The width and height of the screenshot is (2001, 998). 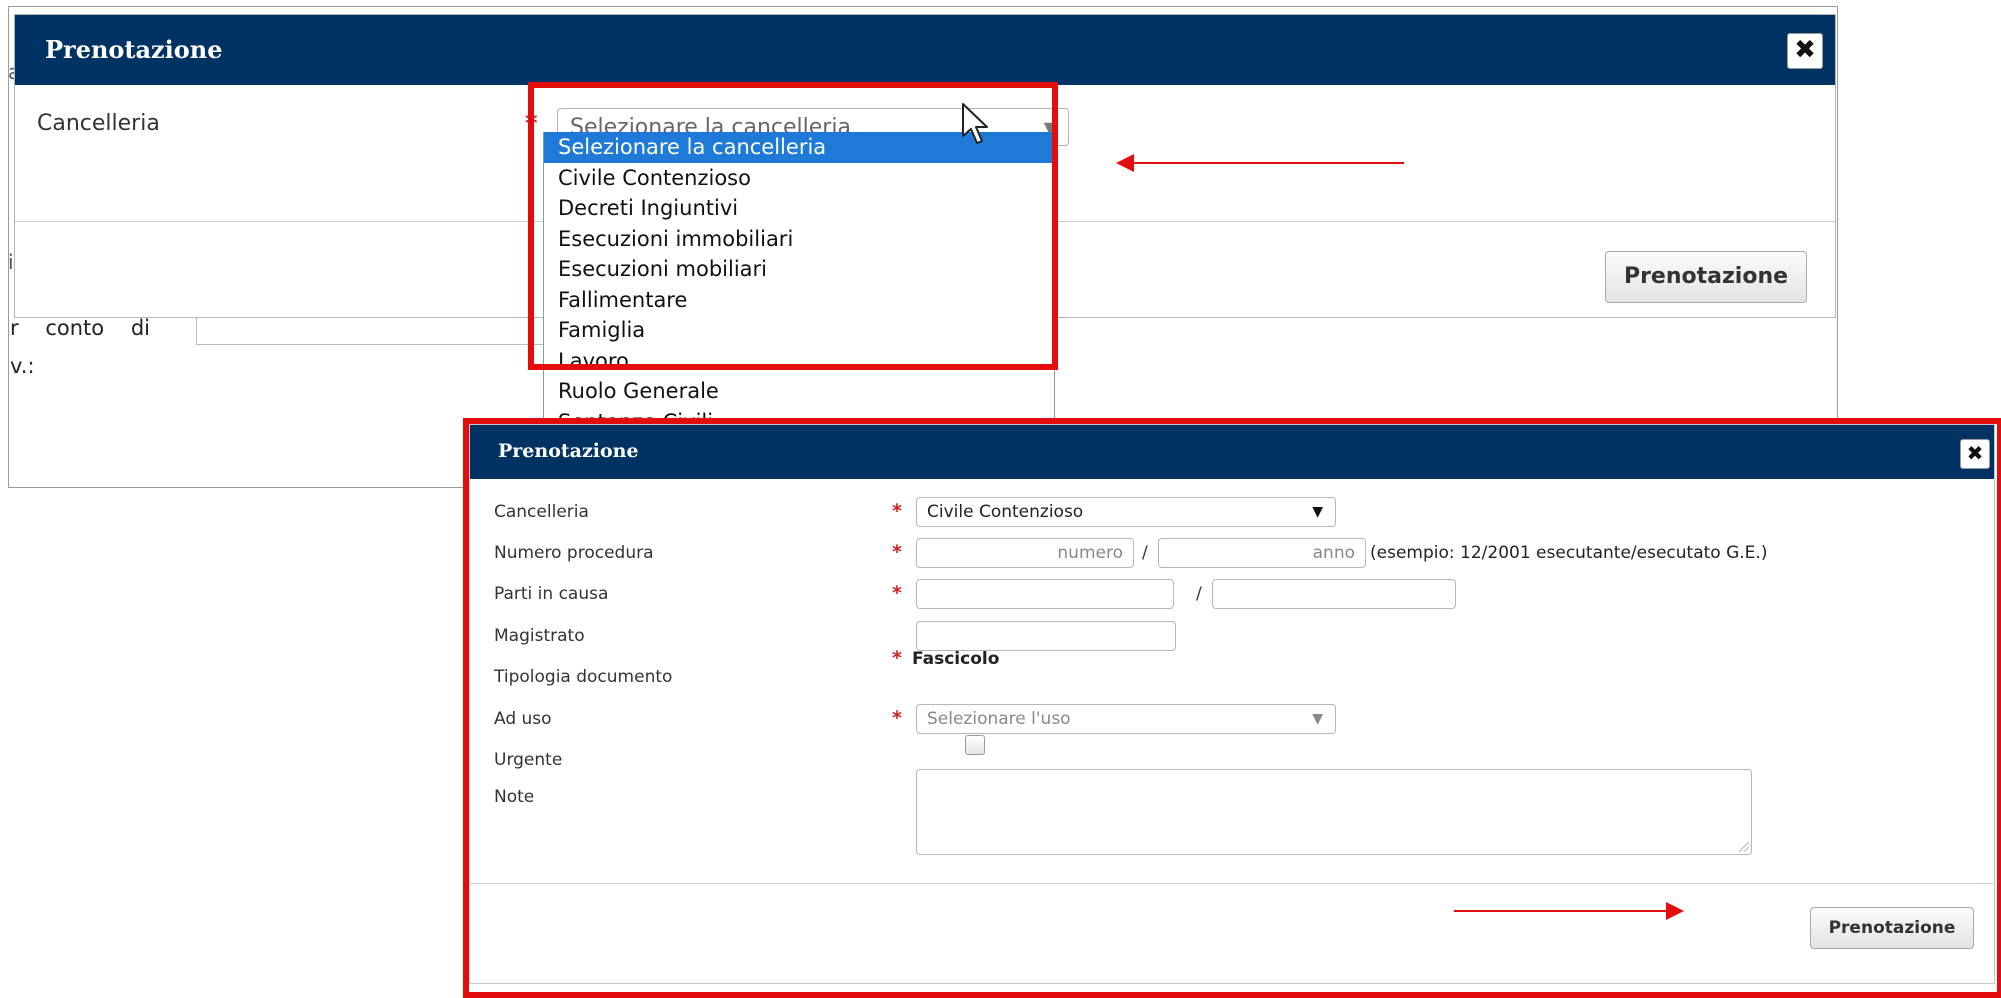 What do you see at coordinates (11, 262) in the screenshot?
I see `background-letter: i` at bounding box center [11, 262].